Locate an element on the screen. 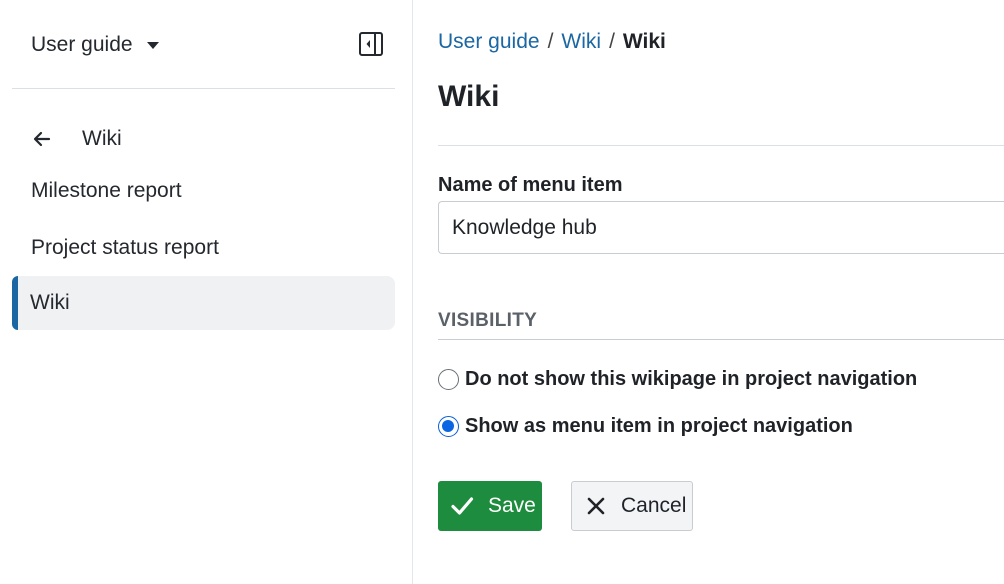  sidebar-collapse-button is located at coordinates (371, 44).